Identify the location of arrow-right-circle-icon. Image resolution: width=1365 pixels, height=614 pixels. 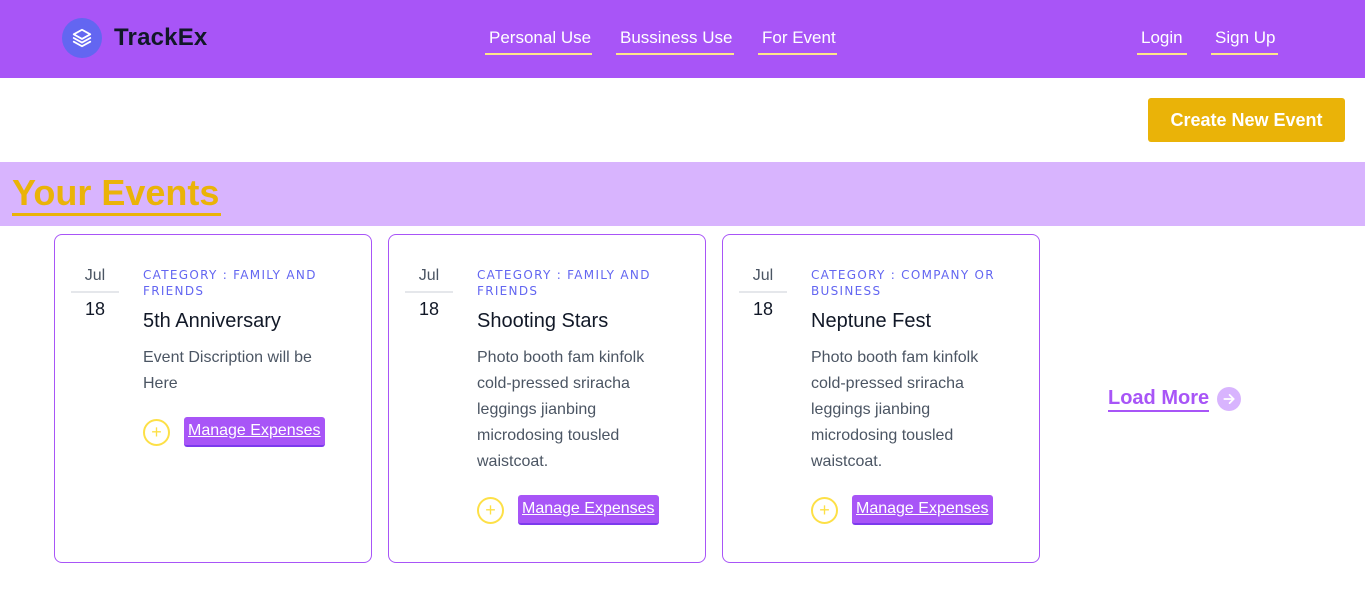
(1229, 399).